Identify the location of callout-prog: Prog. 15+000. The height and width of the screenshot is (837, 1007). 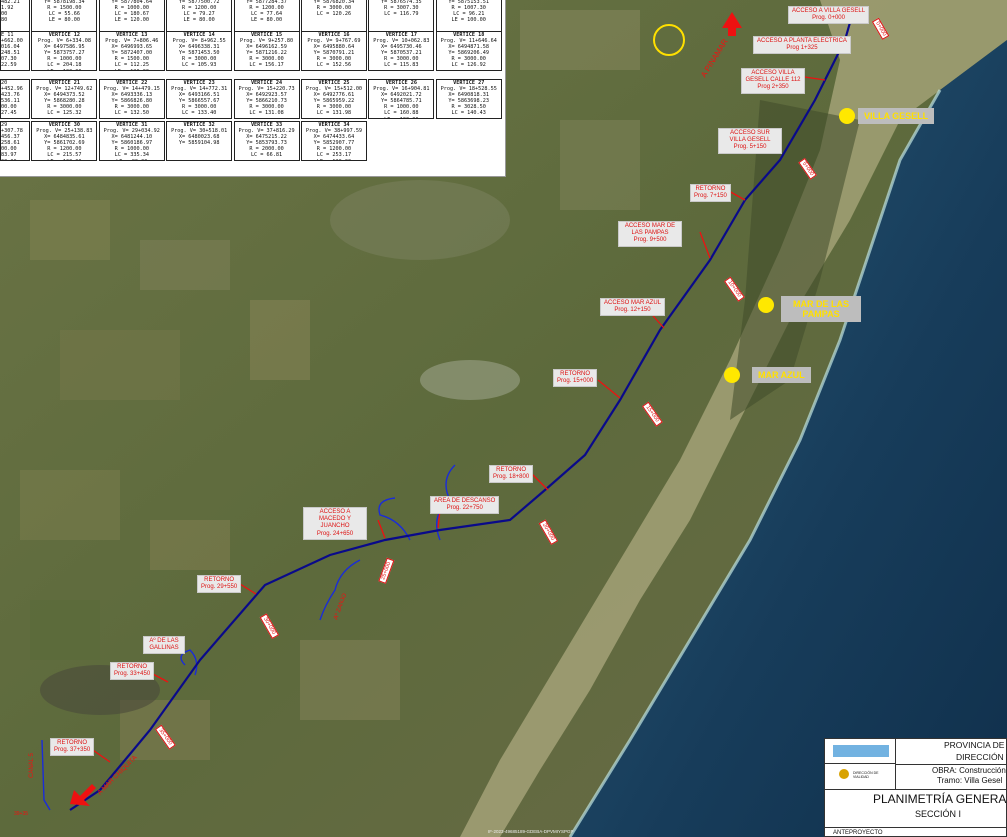
(575, 381).